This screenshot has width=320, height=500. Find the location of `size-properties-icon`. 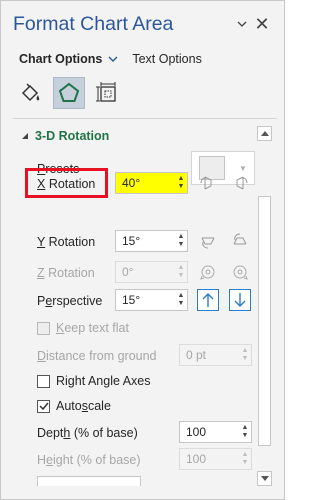

size-properties-icon is located at coordinates (106, 92).